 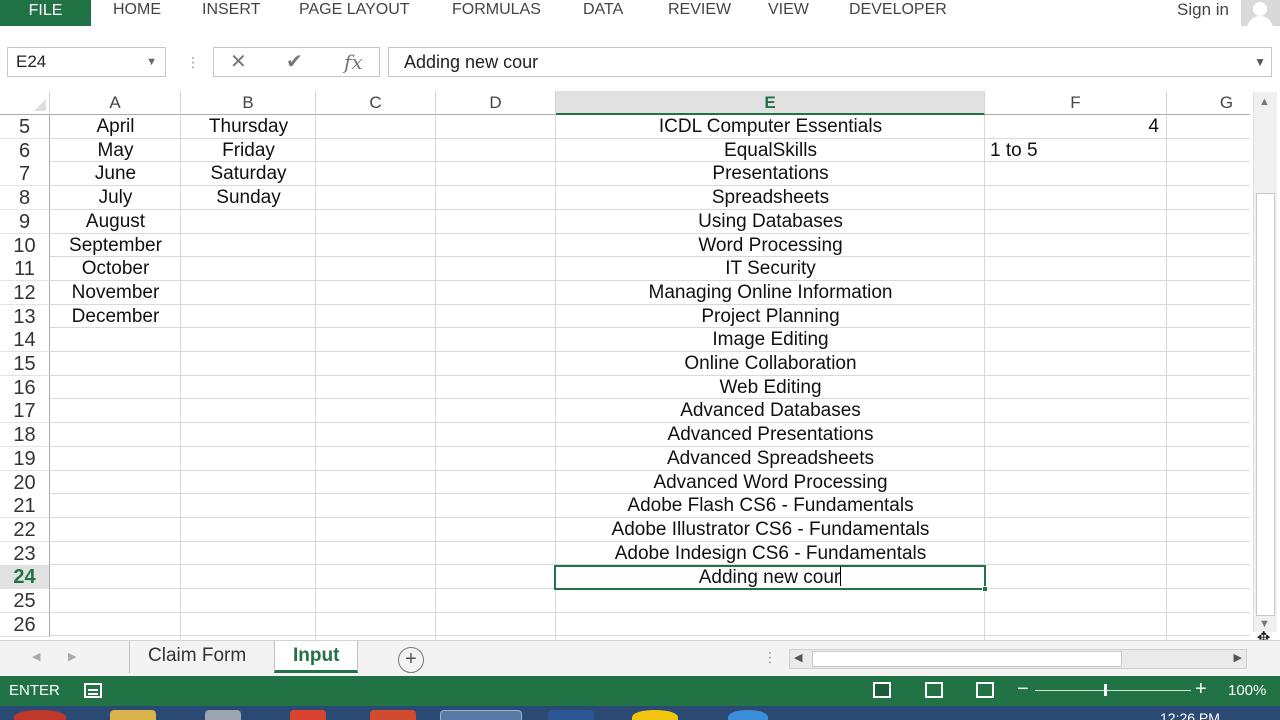 What do you see at coordinates (770, 103) in the screenshot?
I see `column-header-e: E` at bounding box center [770, 103].